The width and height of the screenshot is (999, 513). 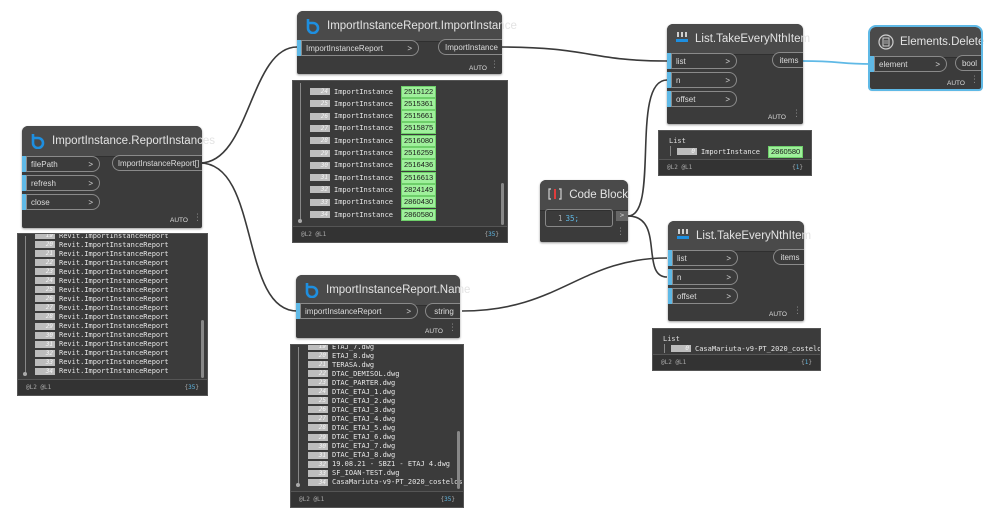 What do you see at coordinates (419, 189) in the screenshot?
I see `element-id-link: 2824149` at bounding box center [419, 189].